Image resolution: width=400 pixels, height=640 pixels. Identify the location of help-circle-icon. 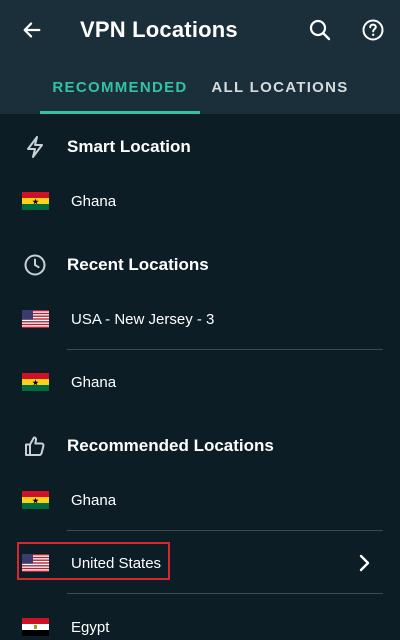
(373, 30).